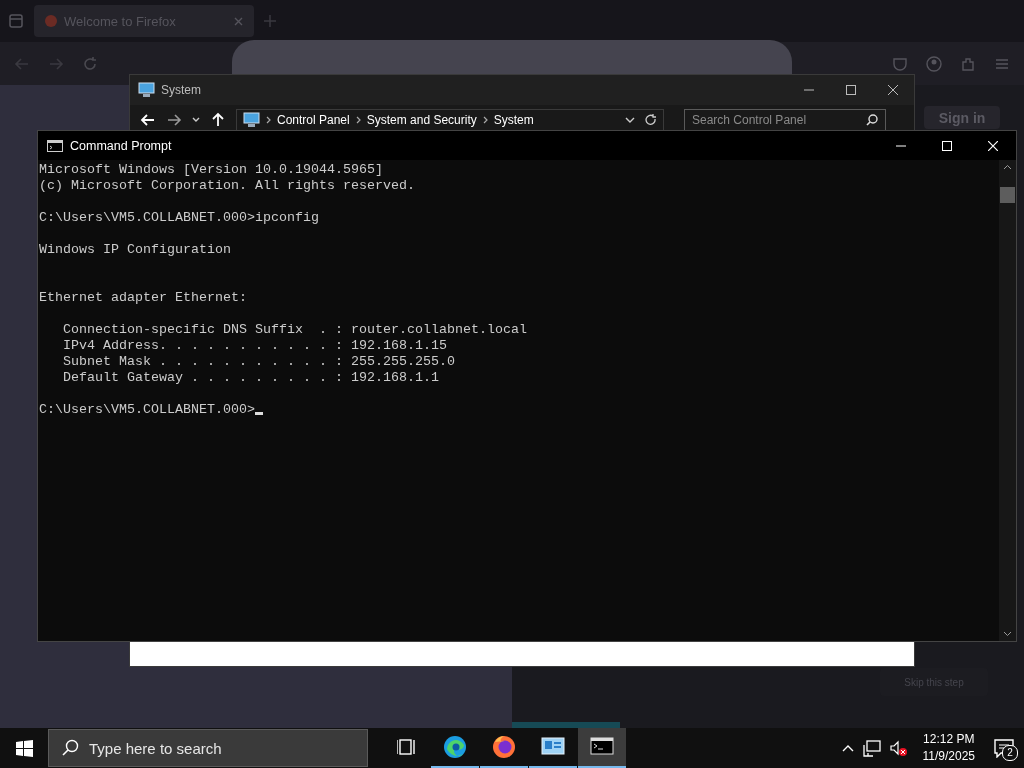 This screenshot has height=768, width=1024. I want to click on refresh-icon, so click(651, 120).